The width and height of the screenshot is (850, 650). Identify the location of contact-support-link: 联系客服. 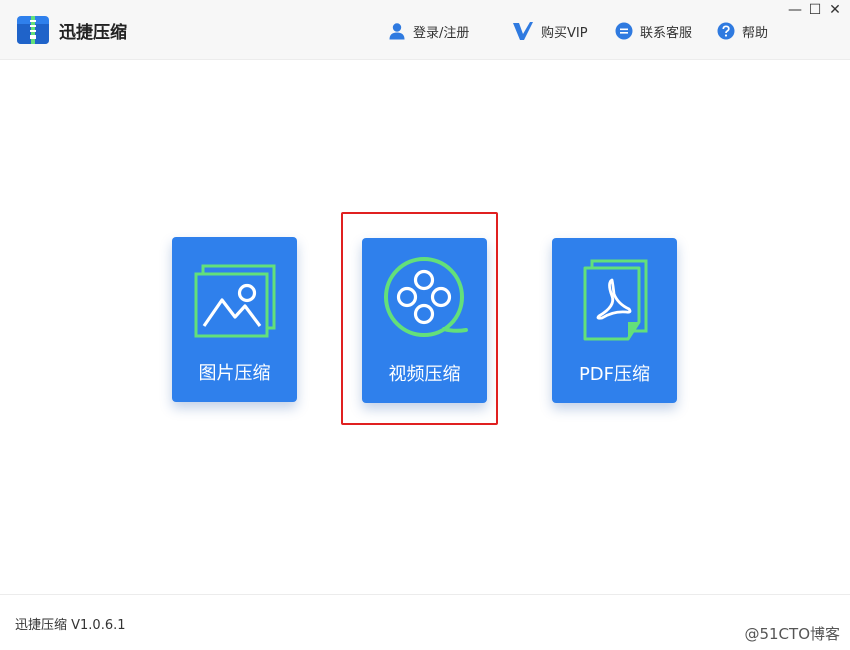
(653, 31).